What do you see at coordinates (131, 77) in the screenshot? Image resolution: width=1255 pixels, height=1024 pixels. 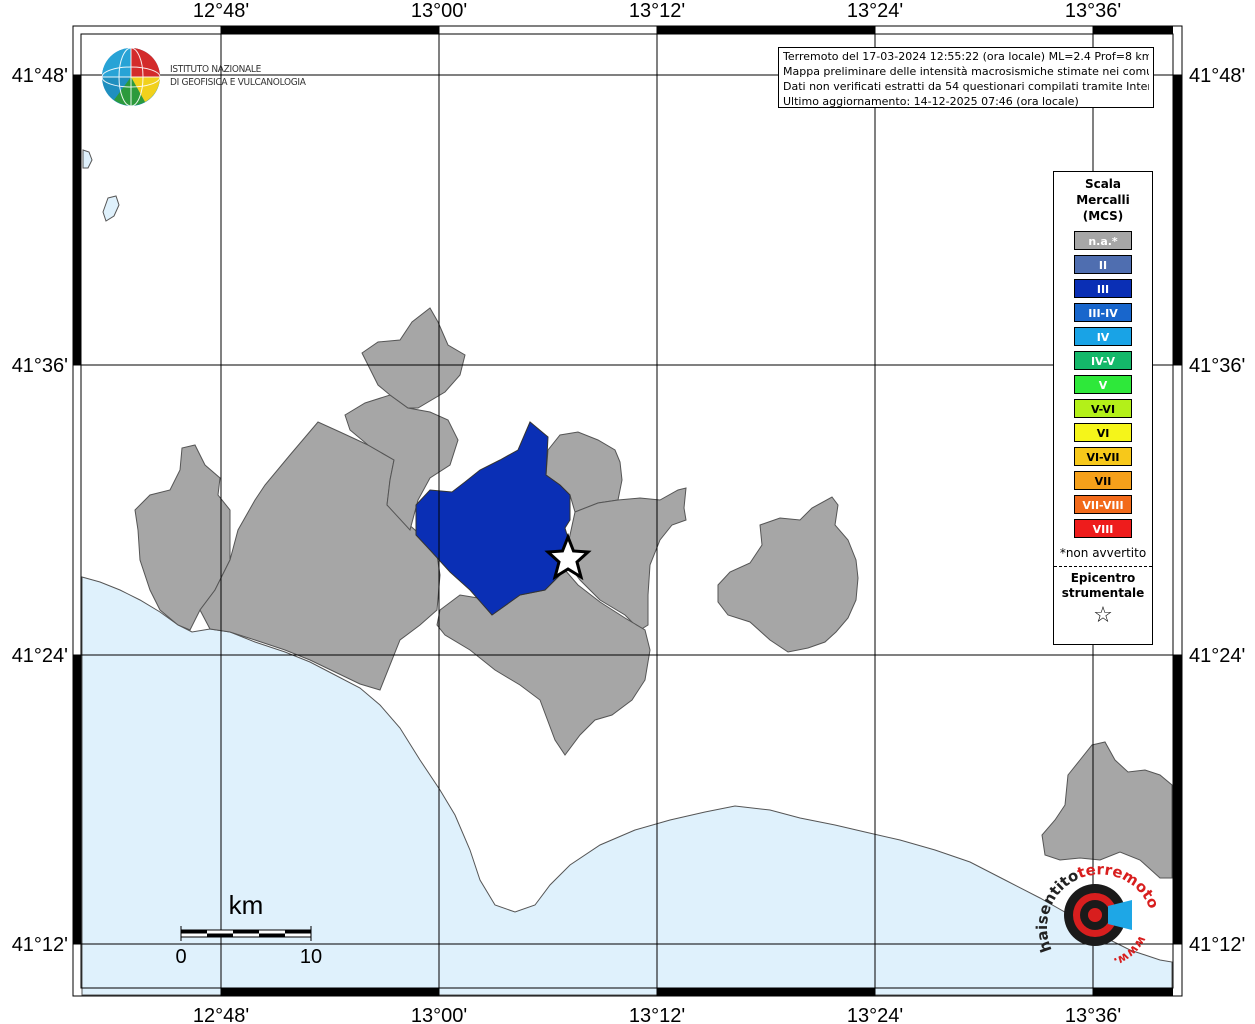 I see `ingv-logo-icon` at bounding box center [131, 77].